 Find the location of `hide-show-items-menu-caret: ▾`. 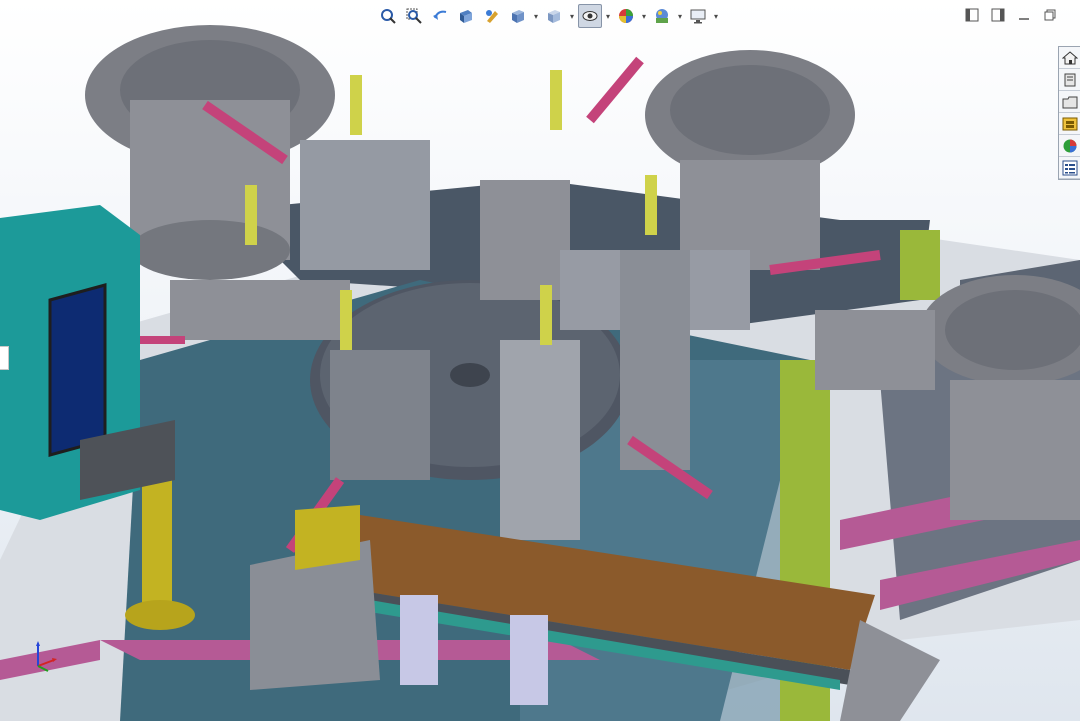

hide-show-items-menu-caret: ▾ is located at coordinates (608, 16).